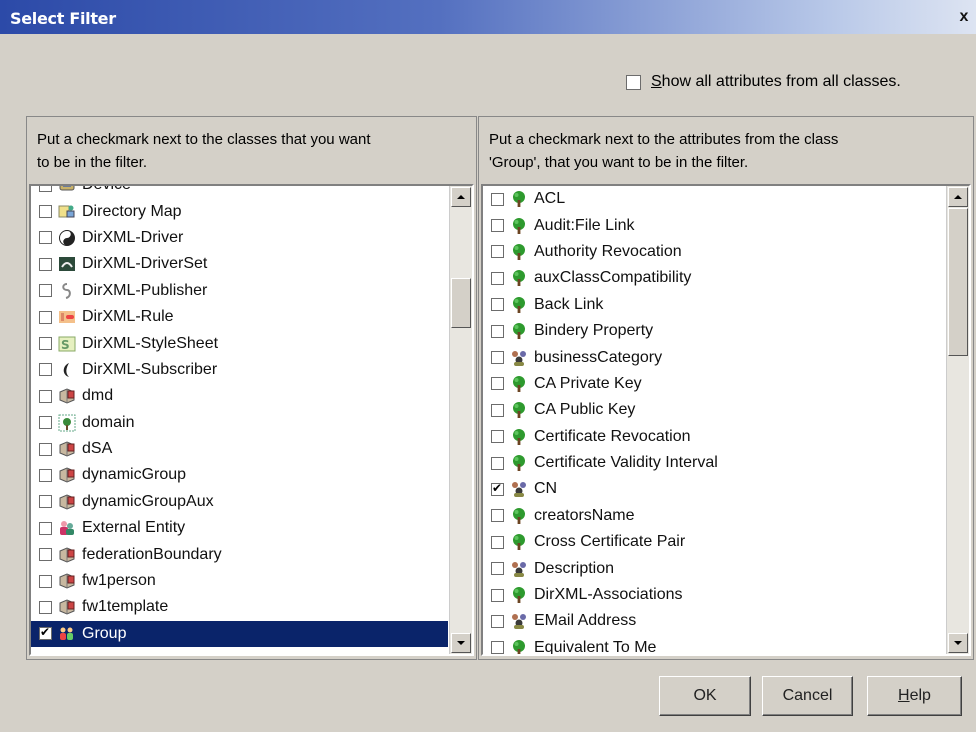 The height and width of the screenshot is (732, 976). I want to click on arrow-down-icon, so click(958, 643).